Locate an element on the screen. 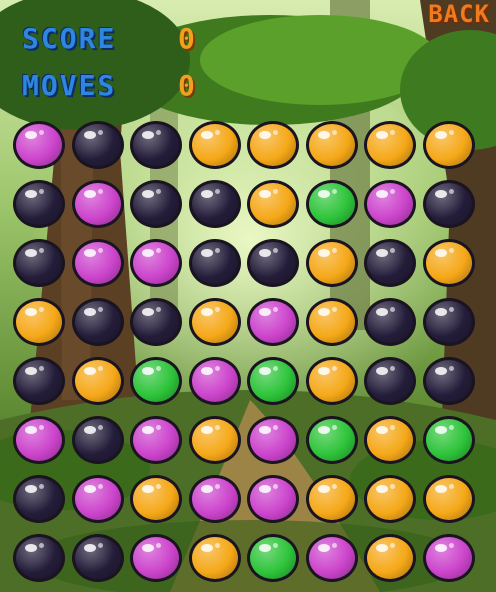 The image size is (496, 592). gem-purple-r4-c2 is located at coordinates (97, 322).